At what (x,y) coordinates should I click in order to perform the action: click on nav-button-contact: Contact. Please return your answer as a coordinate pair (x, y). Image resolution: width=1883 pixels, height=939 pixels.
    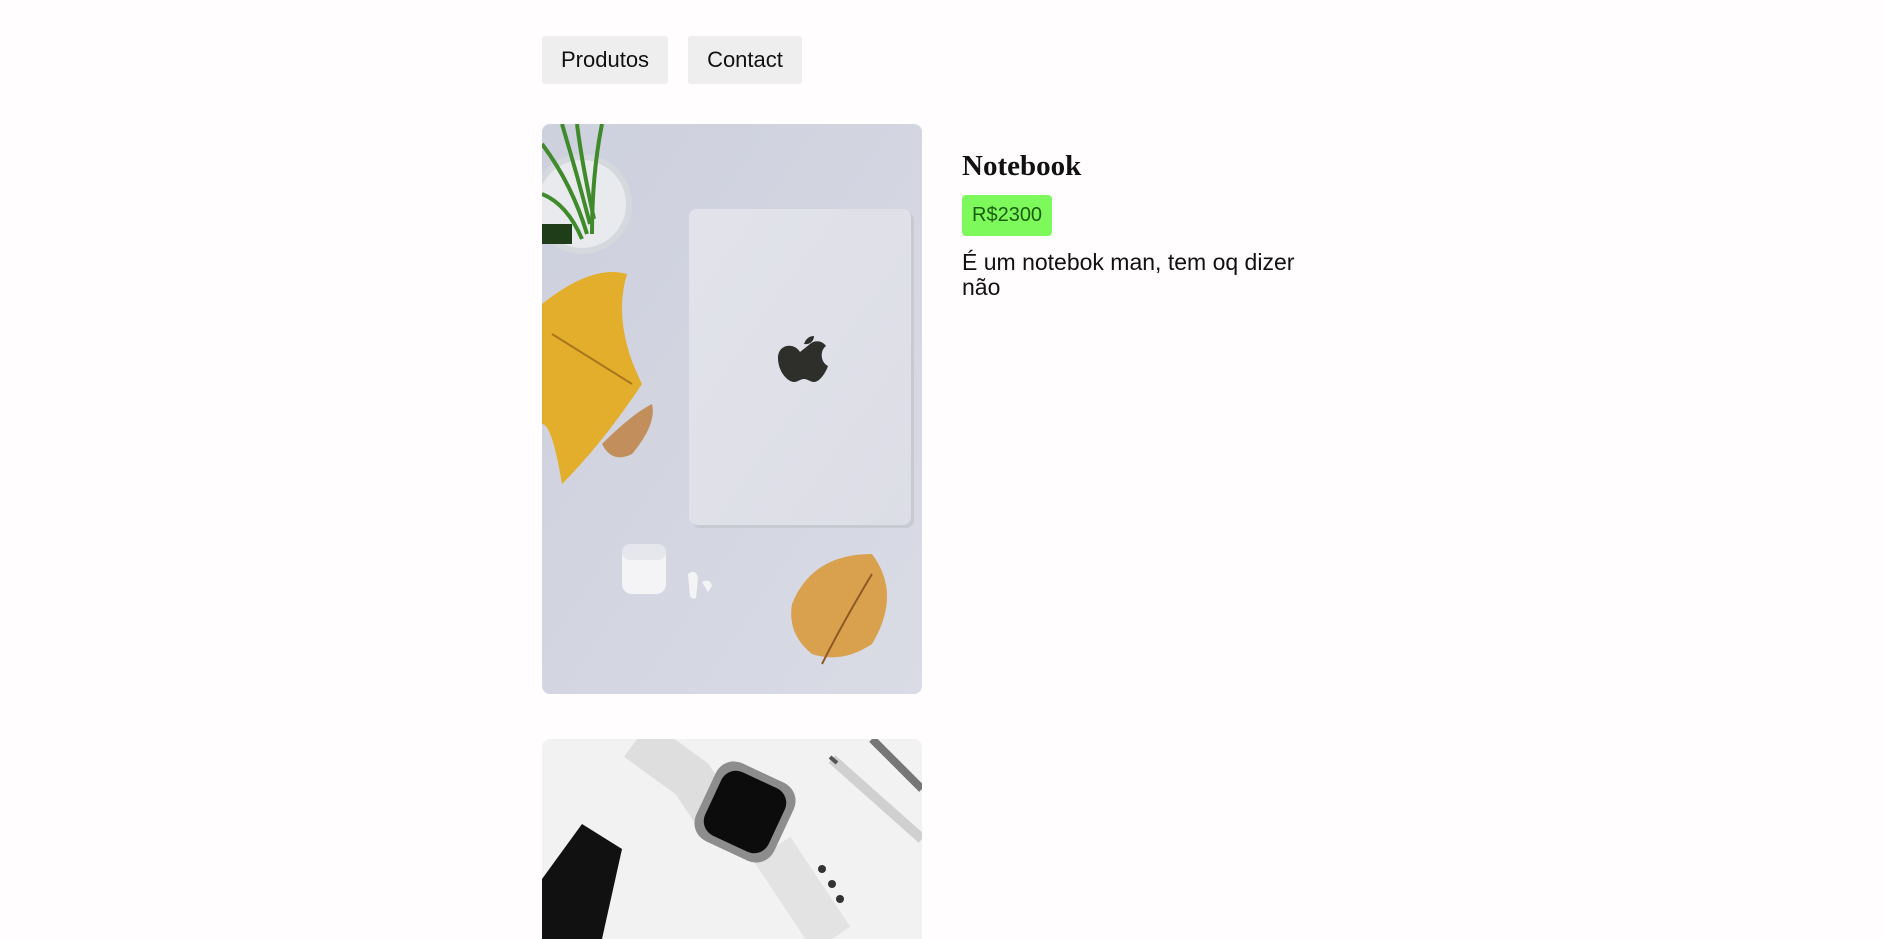
    Looking at the image, I should click on (745, 60).